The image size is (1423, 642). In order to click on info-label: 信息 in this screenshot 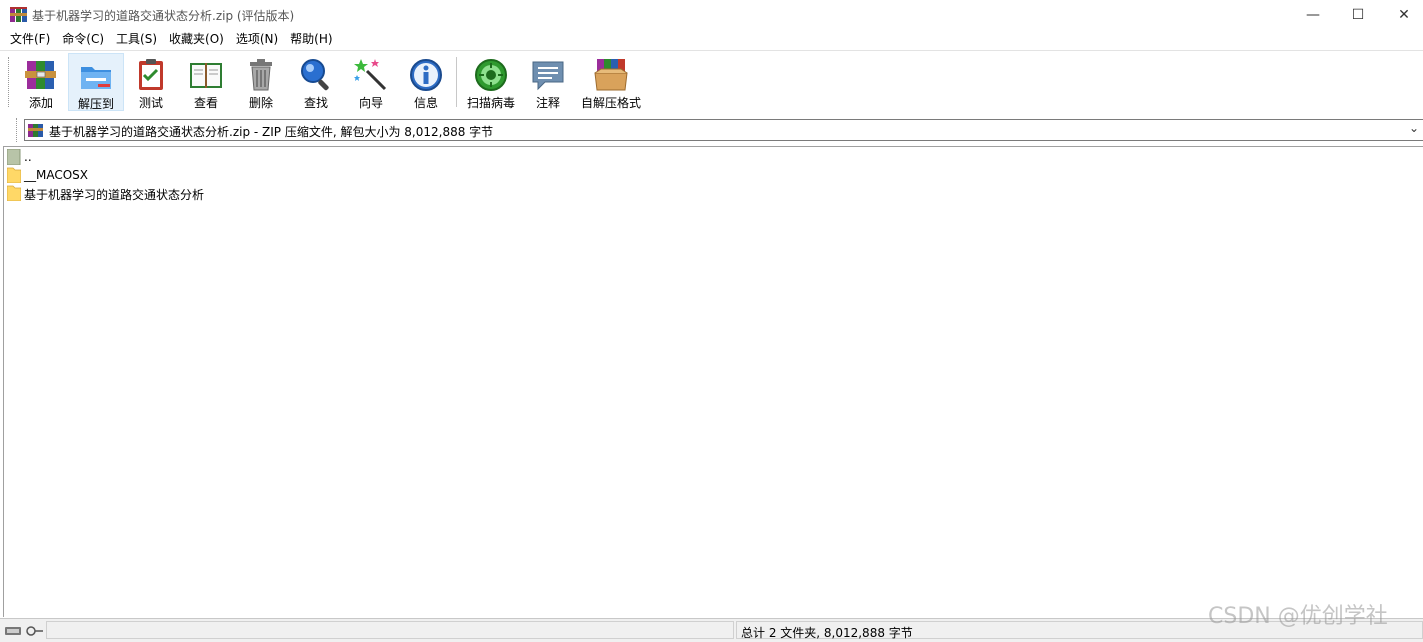, I will do `click(425, 103)`.